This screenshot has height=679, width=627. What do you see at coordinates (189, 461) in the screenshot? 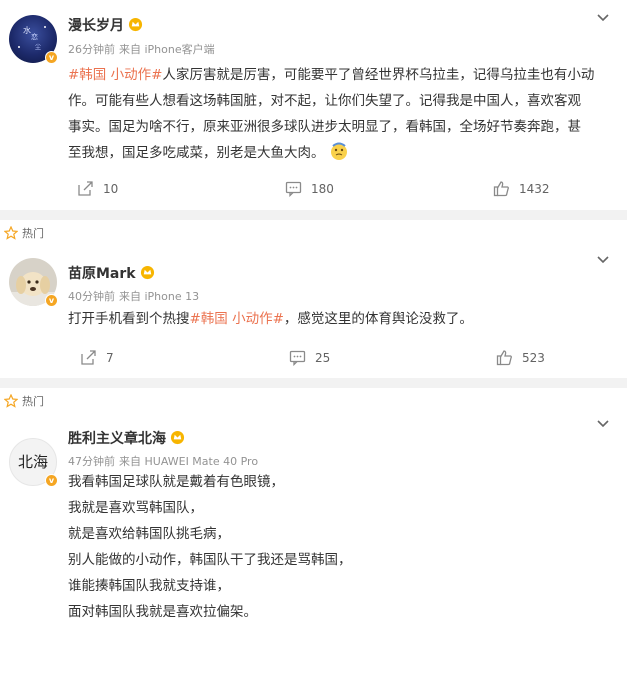
I see `comment-source: 来自 HUAWEI Mate 40 Pro` at bounding box center [189, 461].